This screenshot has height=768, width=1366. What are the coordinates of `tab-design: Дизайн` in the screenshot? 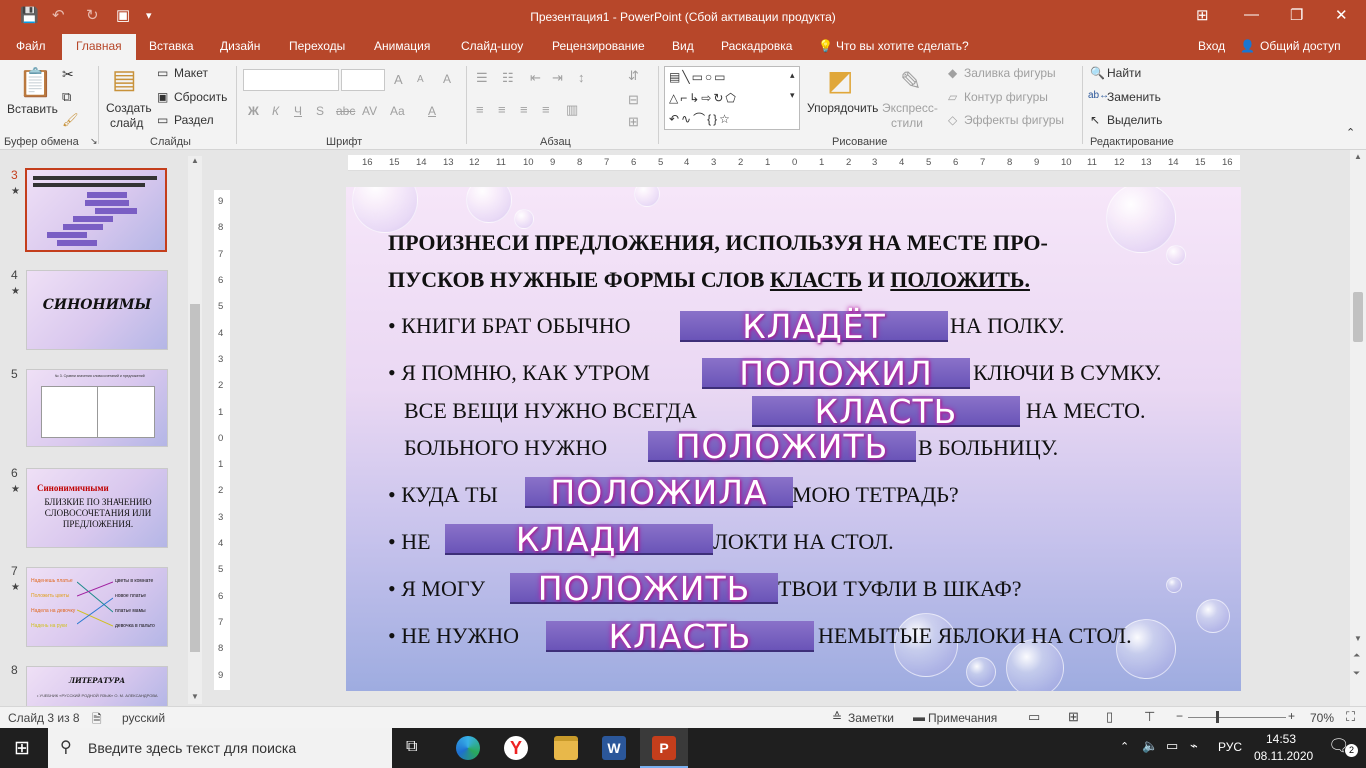 It's located at (240, 46).